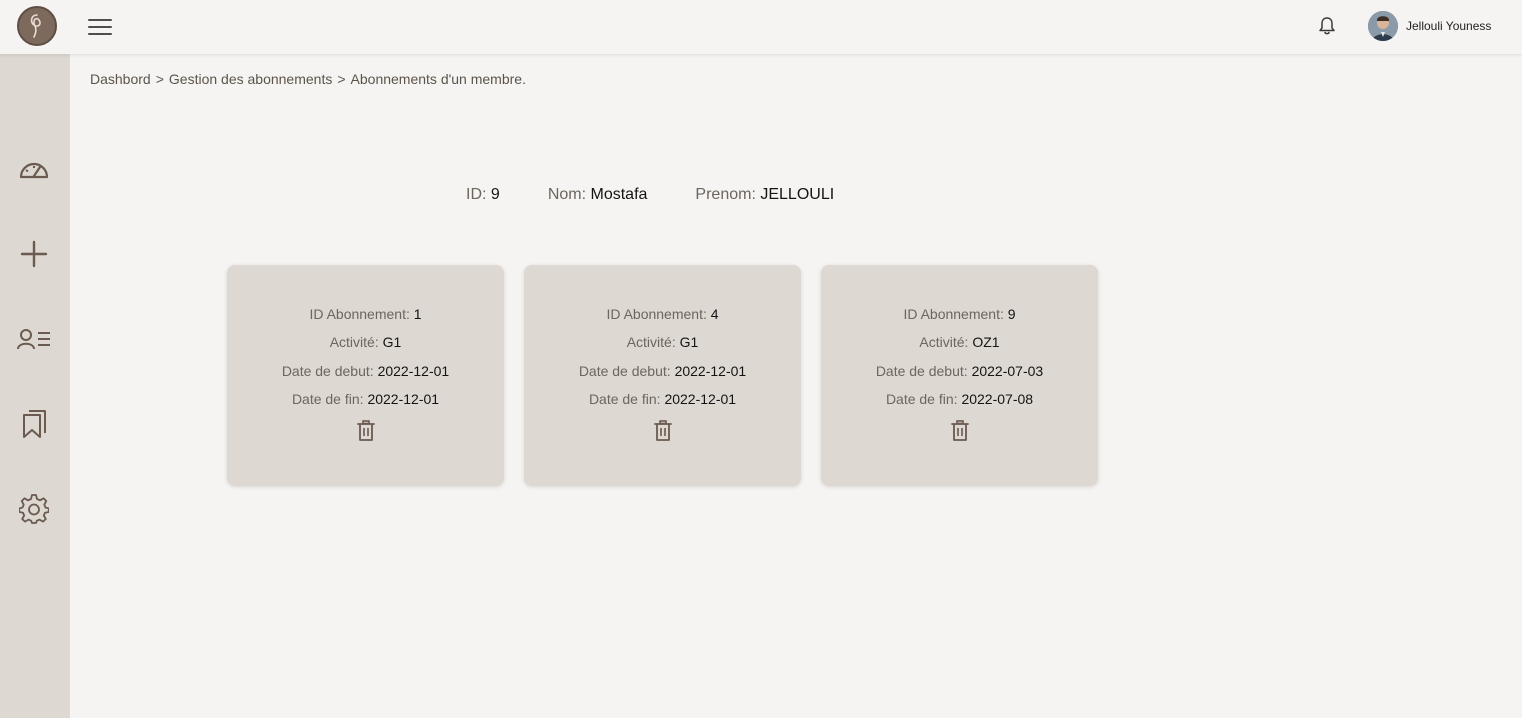 This screenshot has height=718, width=1522. What do you see at coordinates (476, 194) in the screenshot?
I see `member-id-label: ID:` at bounding box center [476, 194].